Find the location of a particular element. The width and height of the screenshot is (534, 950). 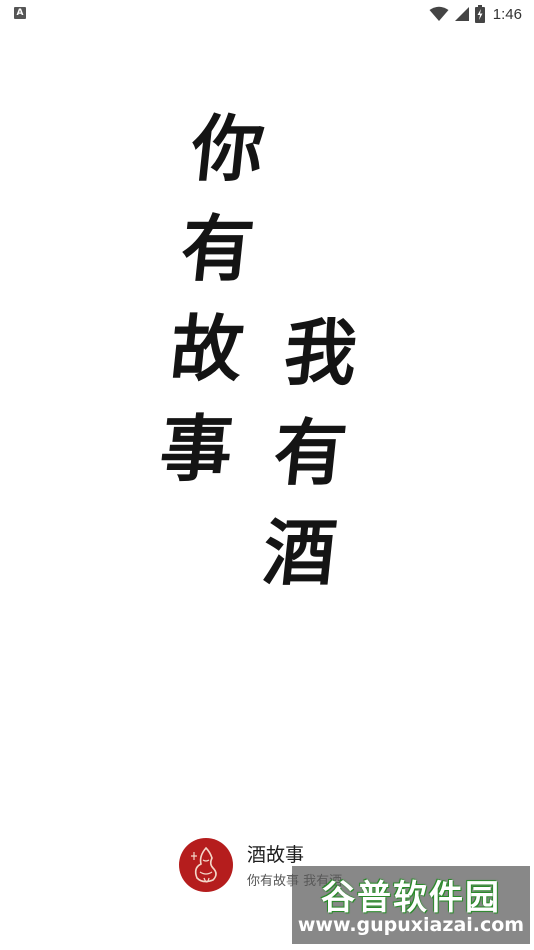

calligraphy-char: 故 is located at coordinates (207, 348).